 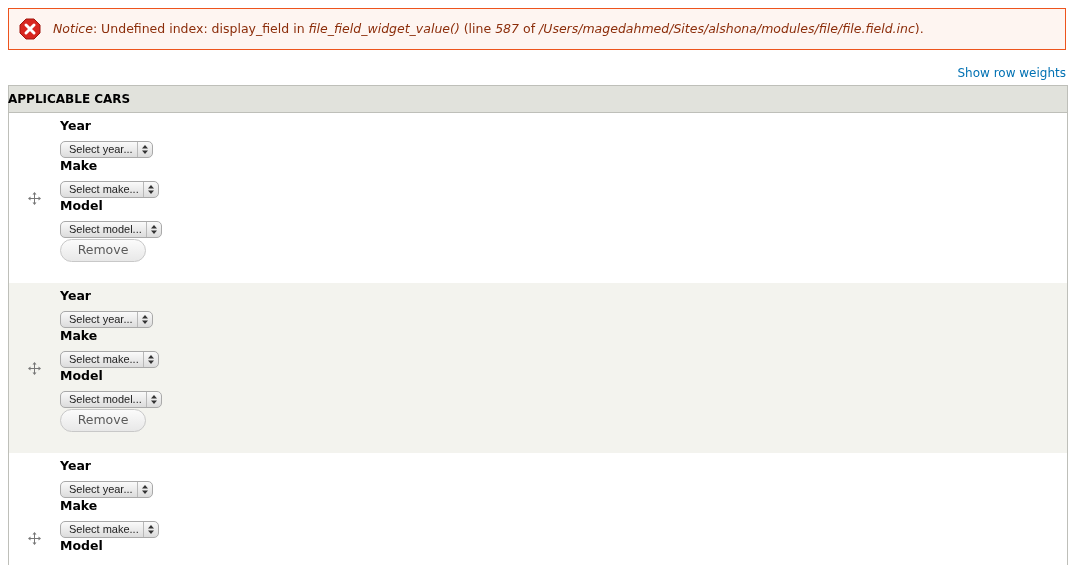 I want to click on table-header: APPLICABLE CARS, so click(x=538, y=99).